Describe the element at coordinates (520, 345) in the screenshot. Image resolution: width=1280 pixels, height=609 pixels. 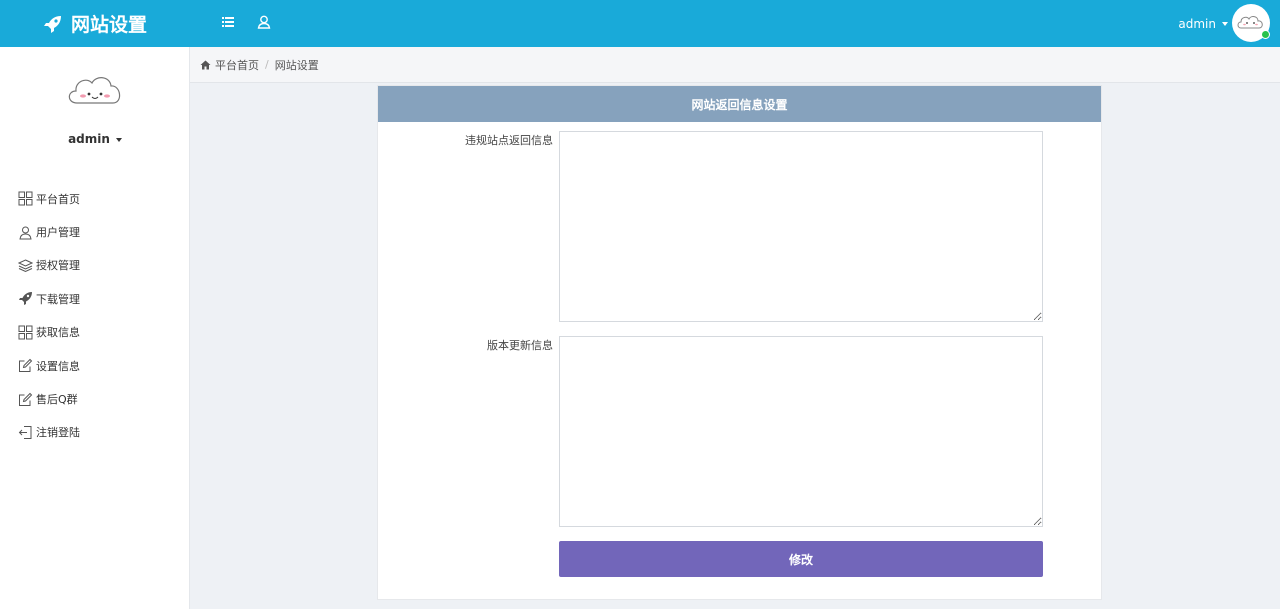
I see `version-update-label: 版本更新信息` at that location.